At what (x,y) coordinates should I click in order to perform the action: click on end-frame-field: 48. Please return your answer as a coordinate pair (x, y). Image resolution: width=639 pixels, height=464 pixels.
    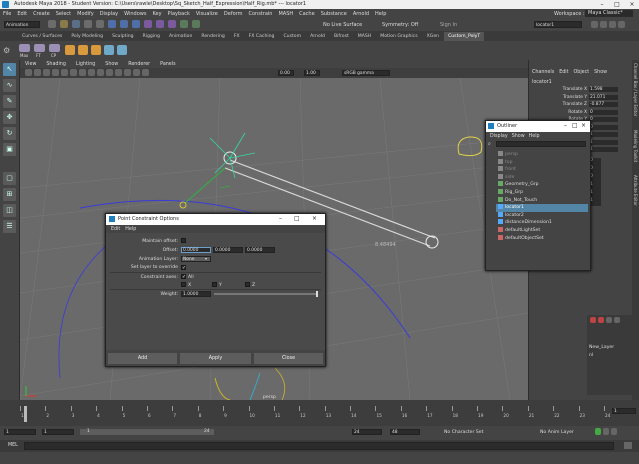
    Looking at the image, I should click on (405, 432).